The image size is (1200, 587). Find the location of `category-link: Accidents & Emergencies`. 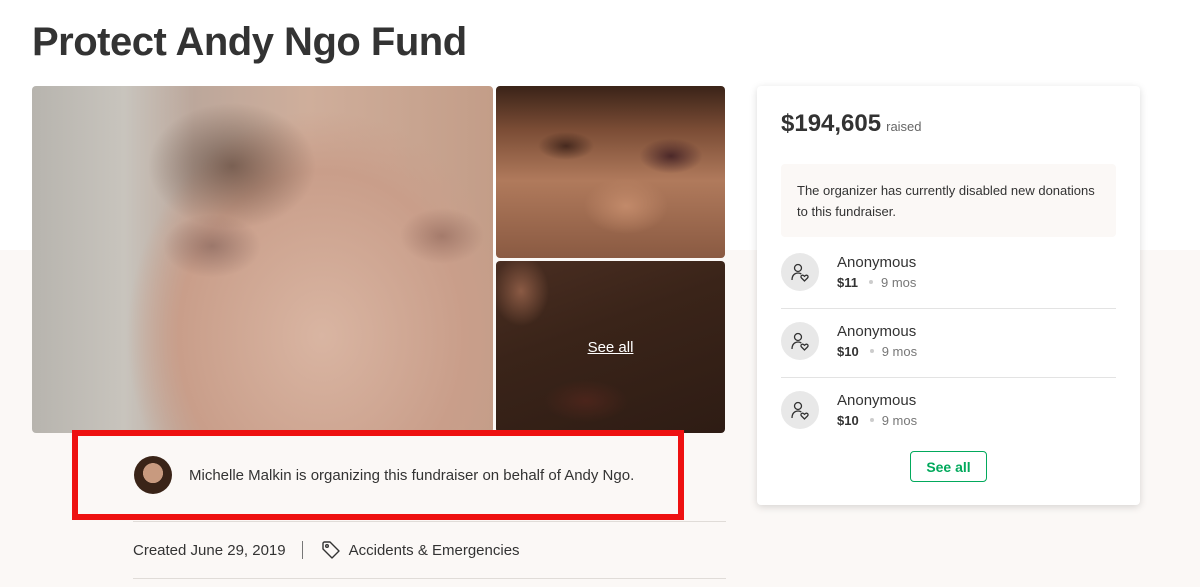

category-link: Accidents & Emergencies is located at coordinates (434, 550).